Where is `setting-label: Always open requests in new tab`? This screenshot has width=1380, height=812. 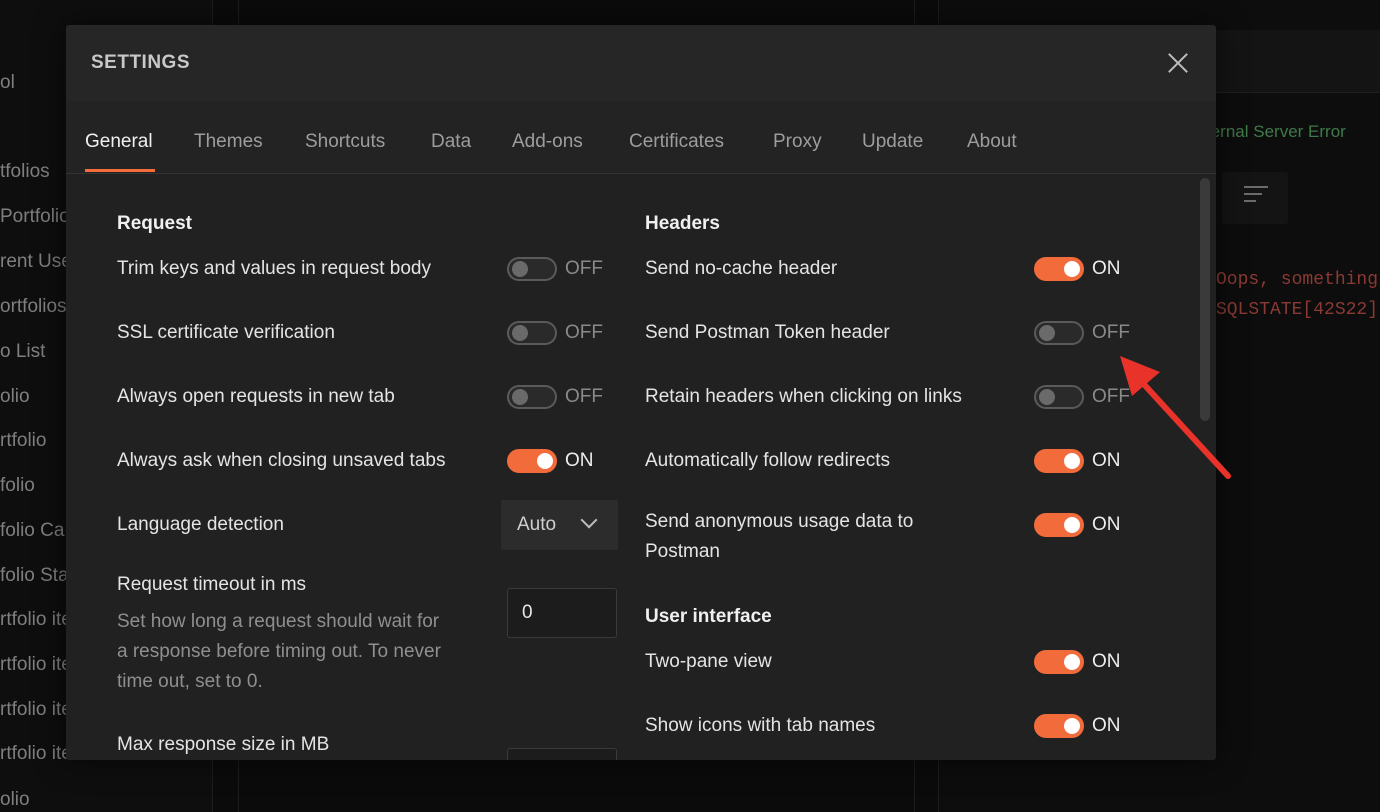 setting-label: Always open requests in new tab is located at coordinates (256, 396).